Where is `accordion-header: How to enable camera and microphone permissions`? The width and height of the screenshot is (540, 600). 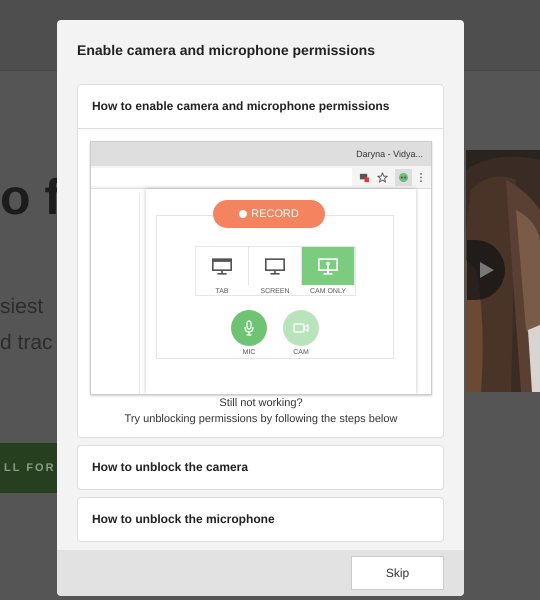
accordion-header: How to enable camera and microphone permissions is located at coordinates (260, 107).